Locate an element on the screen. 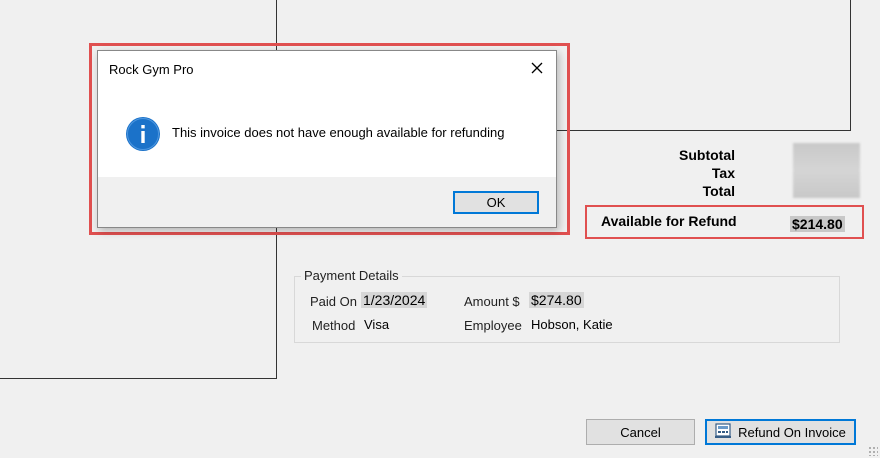  amount-value: $274.80 is located at coordinates (556, 300).